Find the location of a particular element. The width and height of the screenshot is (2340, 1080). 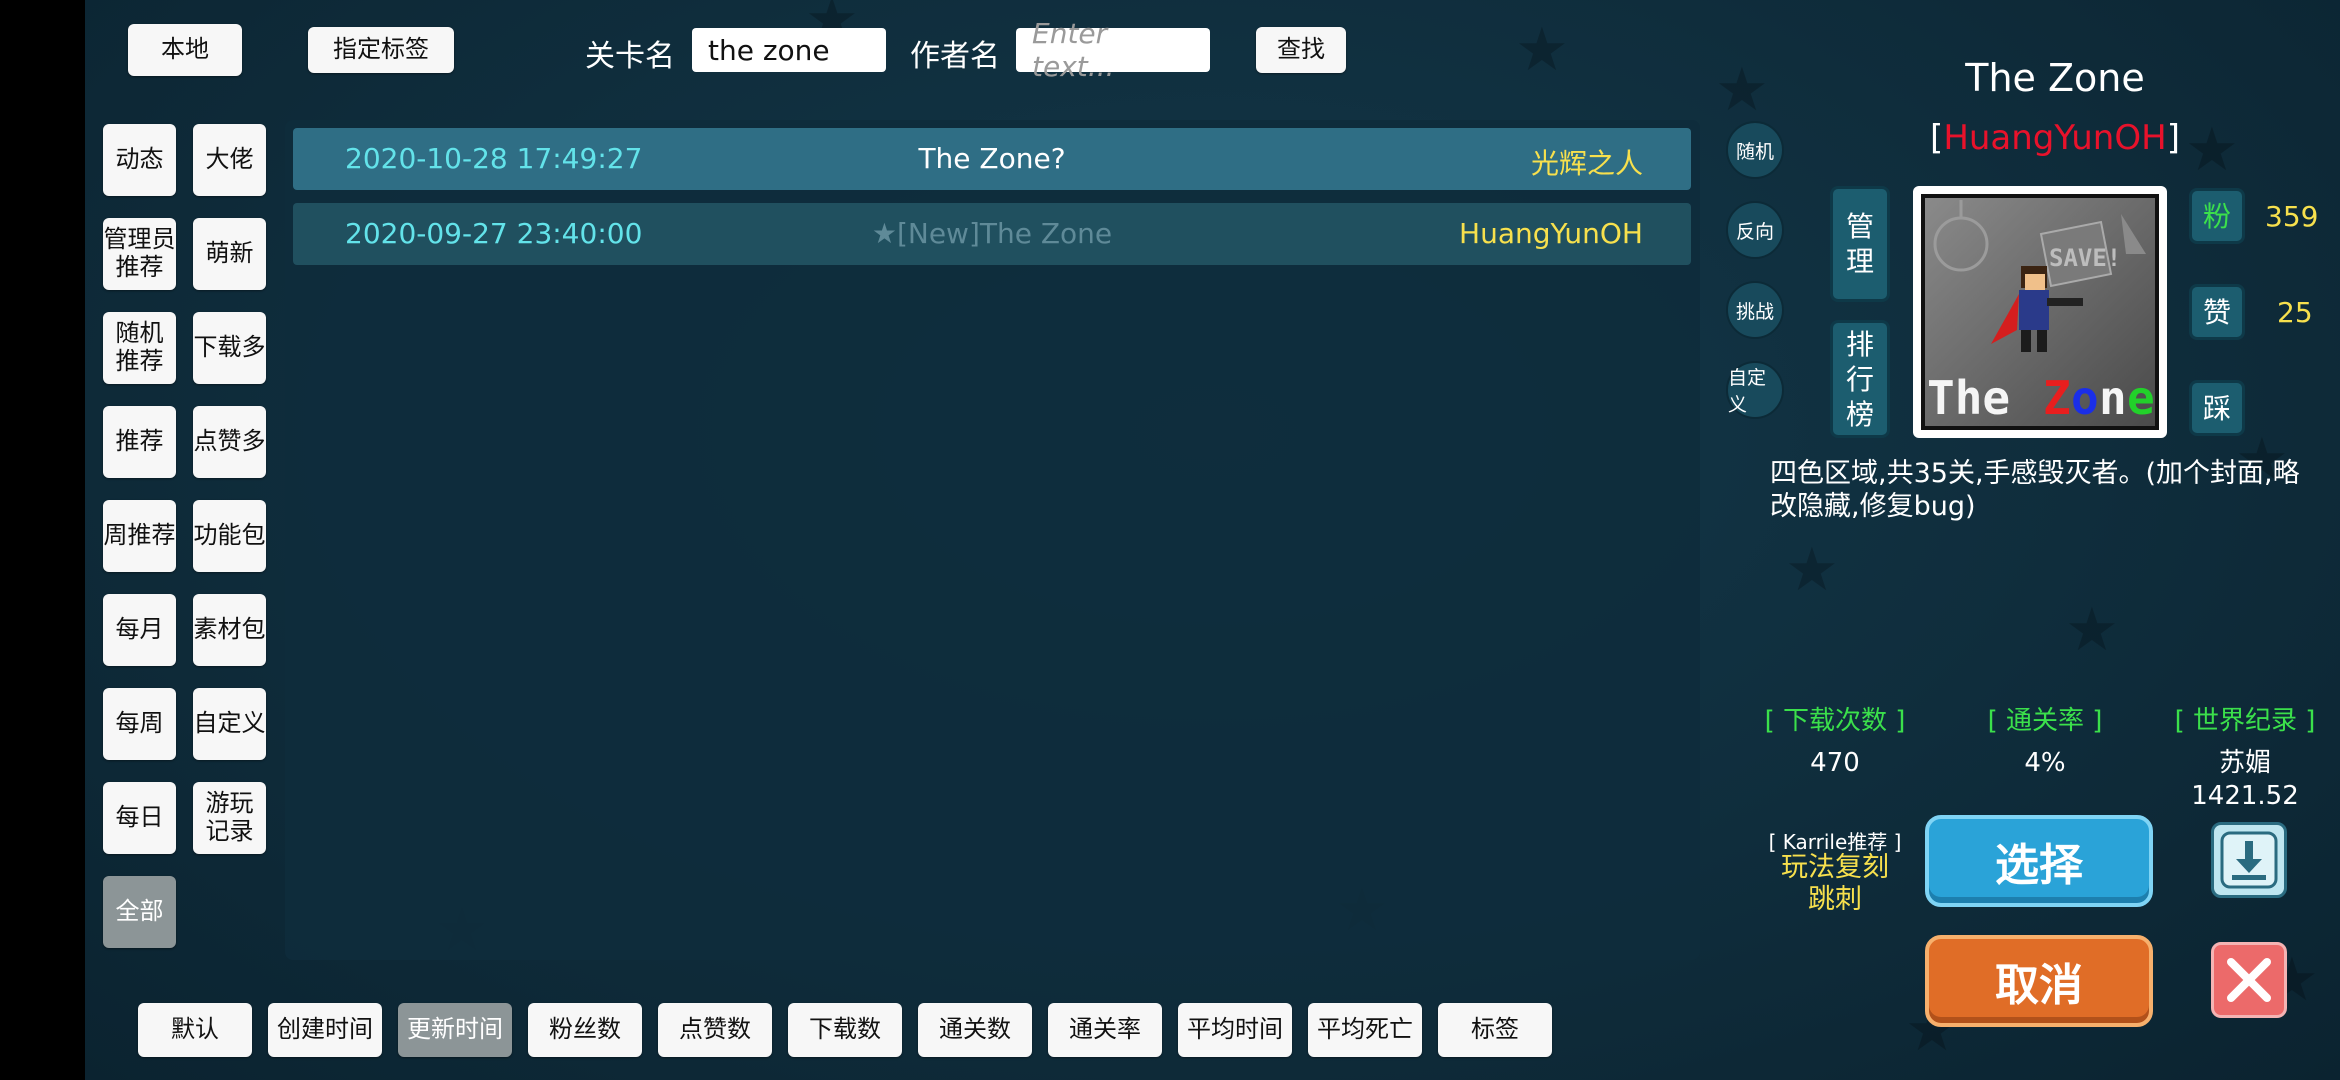

sidebar-item: 每日 is located at coordinates (139, 818).